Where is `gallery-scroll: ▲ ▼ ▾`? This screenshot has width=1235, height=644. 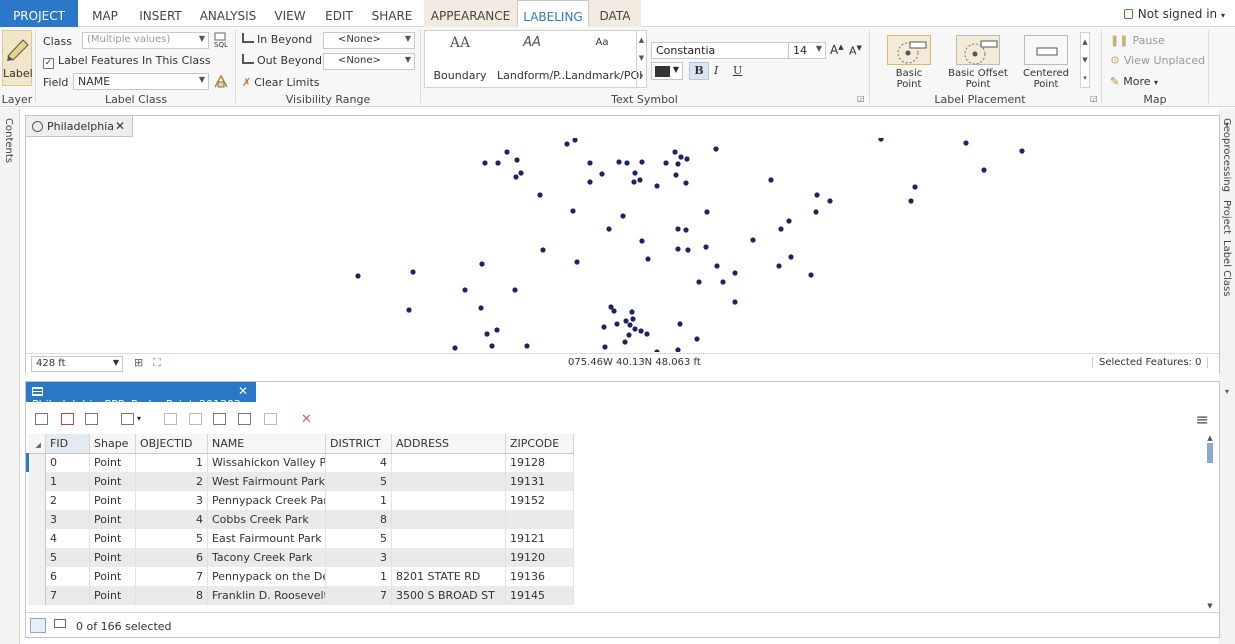 gallery-scroll: ▲ ▼ ▾ is located at coordinates (641, 59).